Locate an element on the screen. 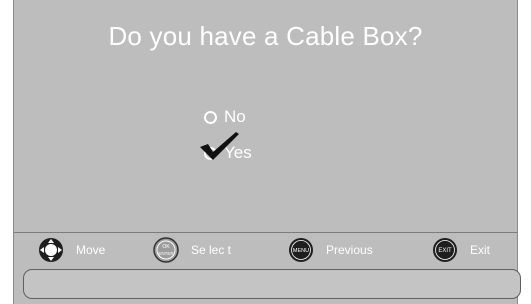 Image resolution: width=531 pixels, height=304 pixels. legend-move-label: Move is located at coordinates (91, 250).